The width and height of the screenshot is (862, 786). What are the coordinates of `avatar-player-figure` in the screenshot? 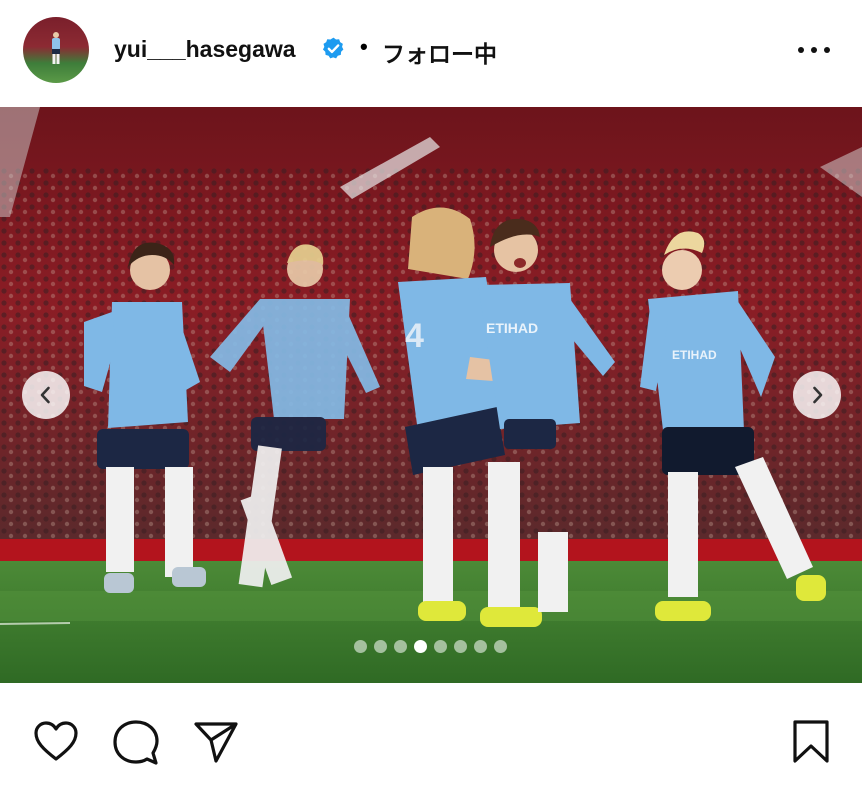 It's located at (56, 48).